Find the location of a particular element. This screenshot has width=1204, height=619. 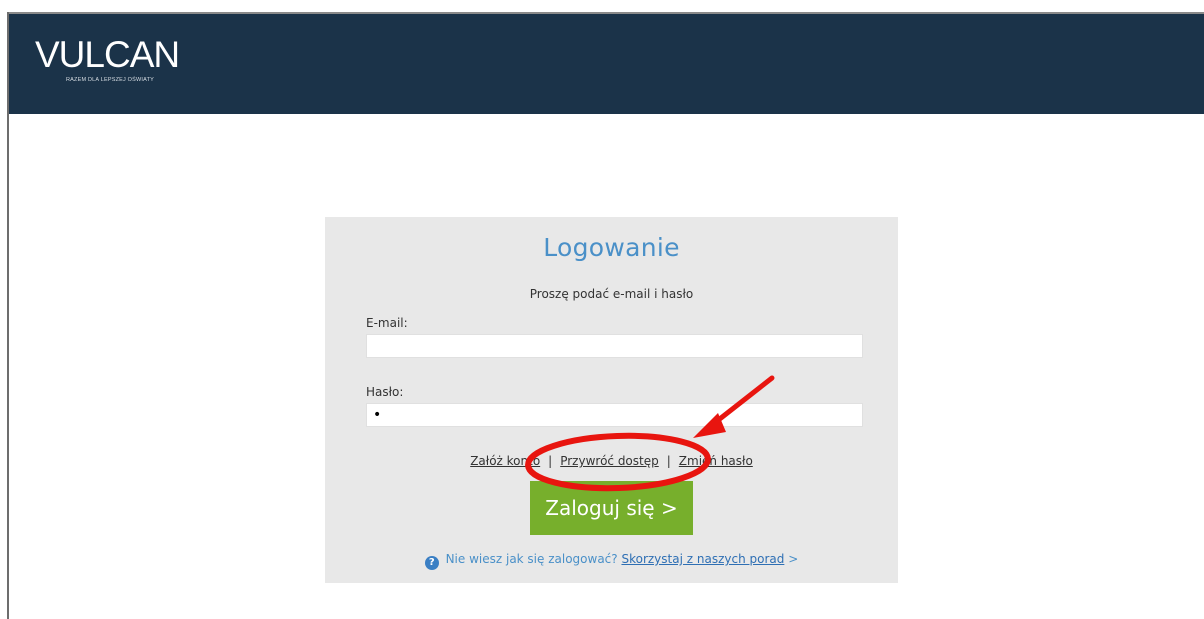

login-title: Logowanie is located at coordinates (611, 247).